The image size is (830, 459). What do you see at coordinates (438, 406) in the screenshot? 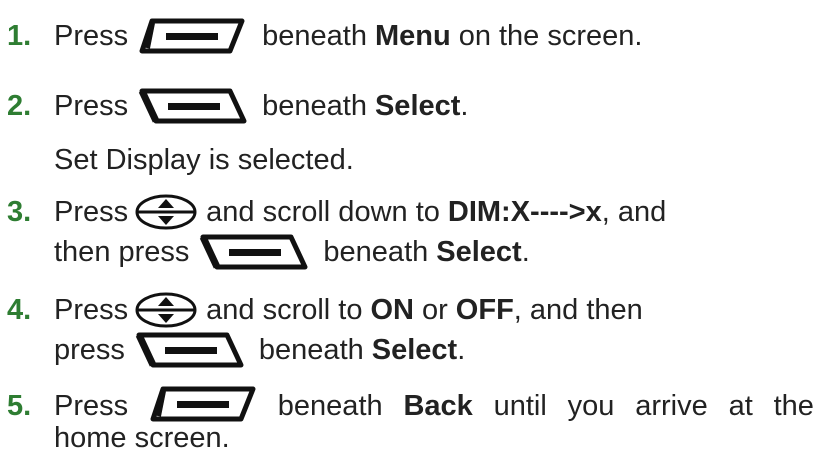
I see `softkey-label: Back` at bounding box center [438, 406].